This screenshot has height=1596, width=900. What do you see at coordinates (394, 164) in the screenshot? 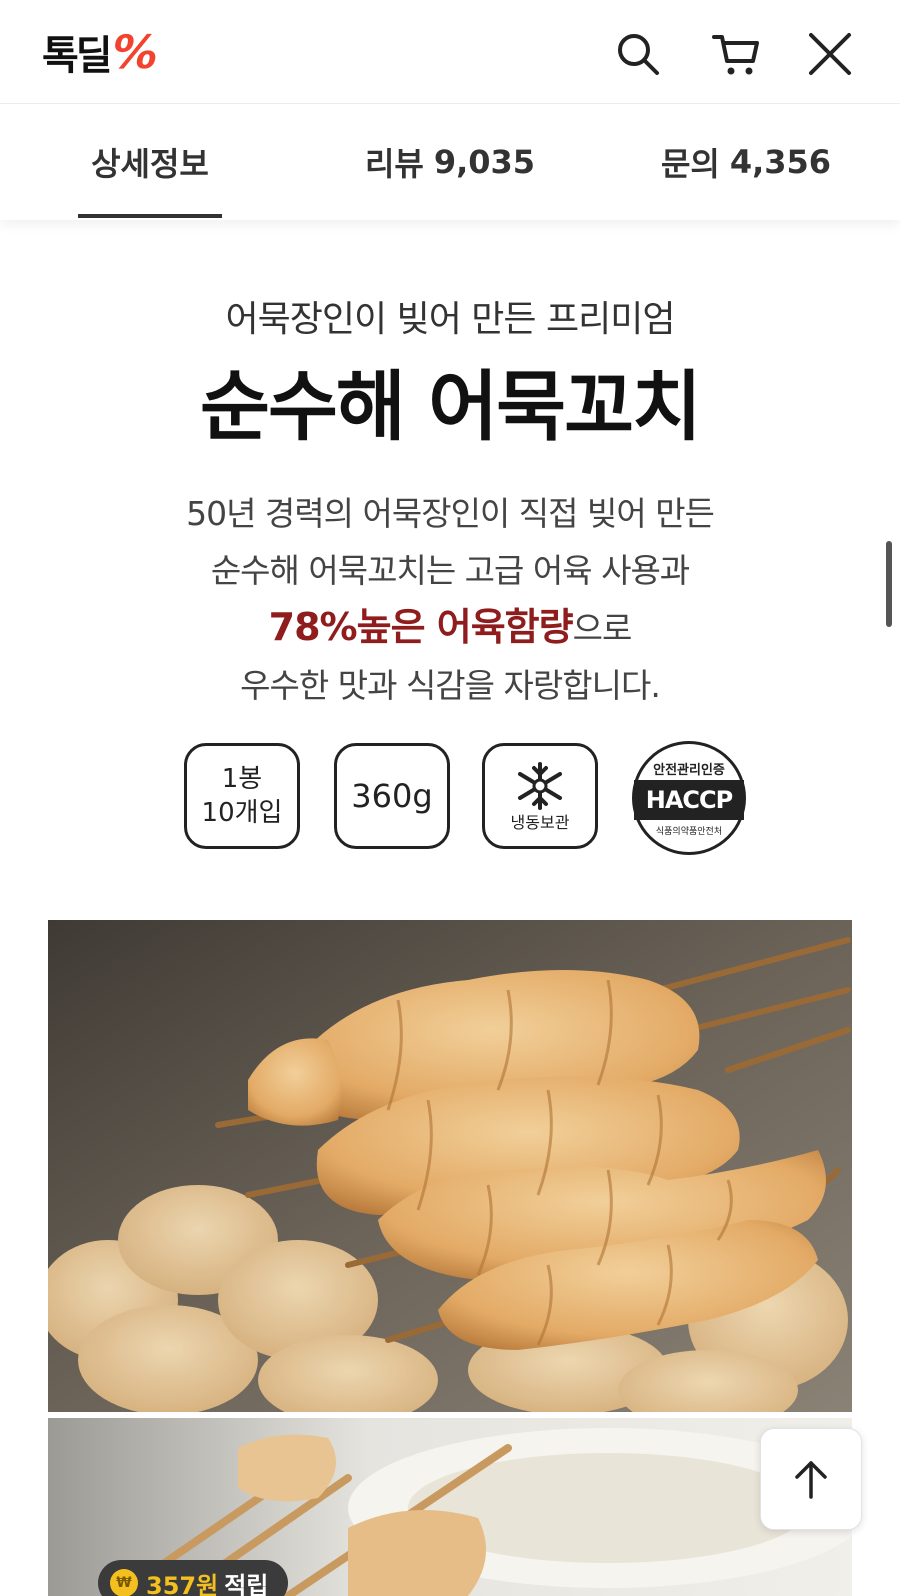
I see `tab-label: 리뷰` at bounding box center [394, 164].